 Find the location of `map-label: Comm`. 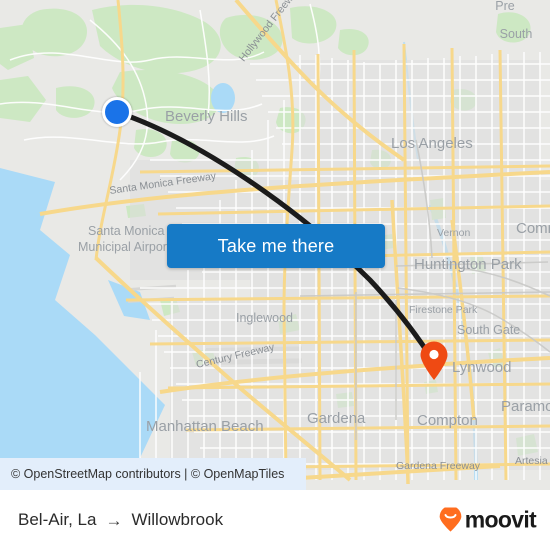

map-label: Comm is located at coordinates (533, 228).